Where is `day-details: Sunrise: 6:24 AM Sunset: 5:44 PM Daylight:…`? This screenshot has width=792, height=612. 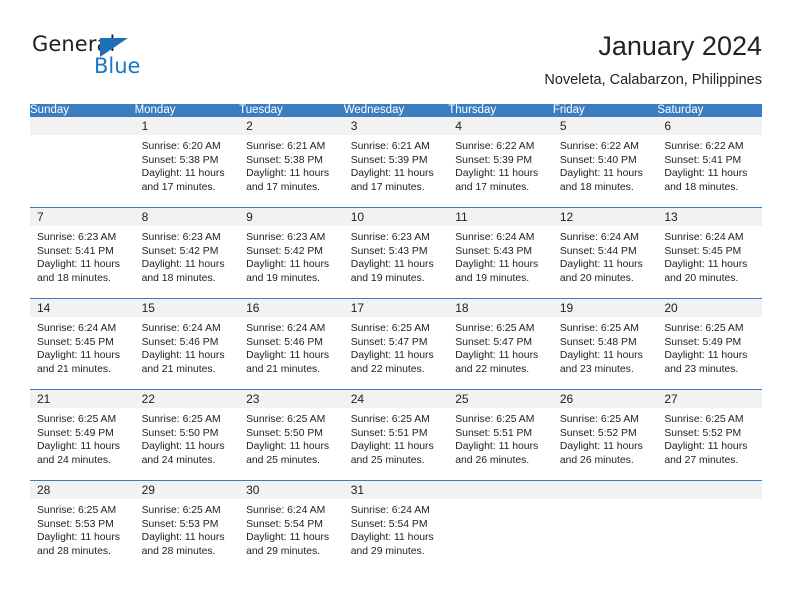
day-details: Sunrise: 6:24 AM Sunset: 5:44 PM Daylight:… is located at coordinates (605, 255).